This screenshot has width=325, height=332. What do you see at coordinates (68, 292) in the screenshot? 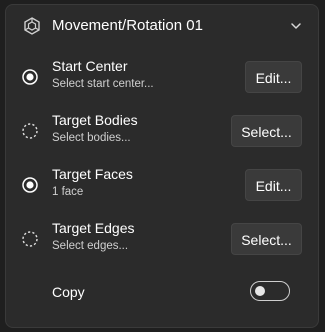
I see `copy-label: Copy` at bounding box center [68, 292].